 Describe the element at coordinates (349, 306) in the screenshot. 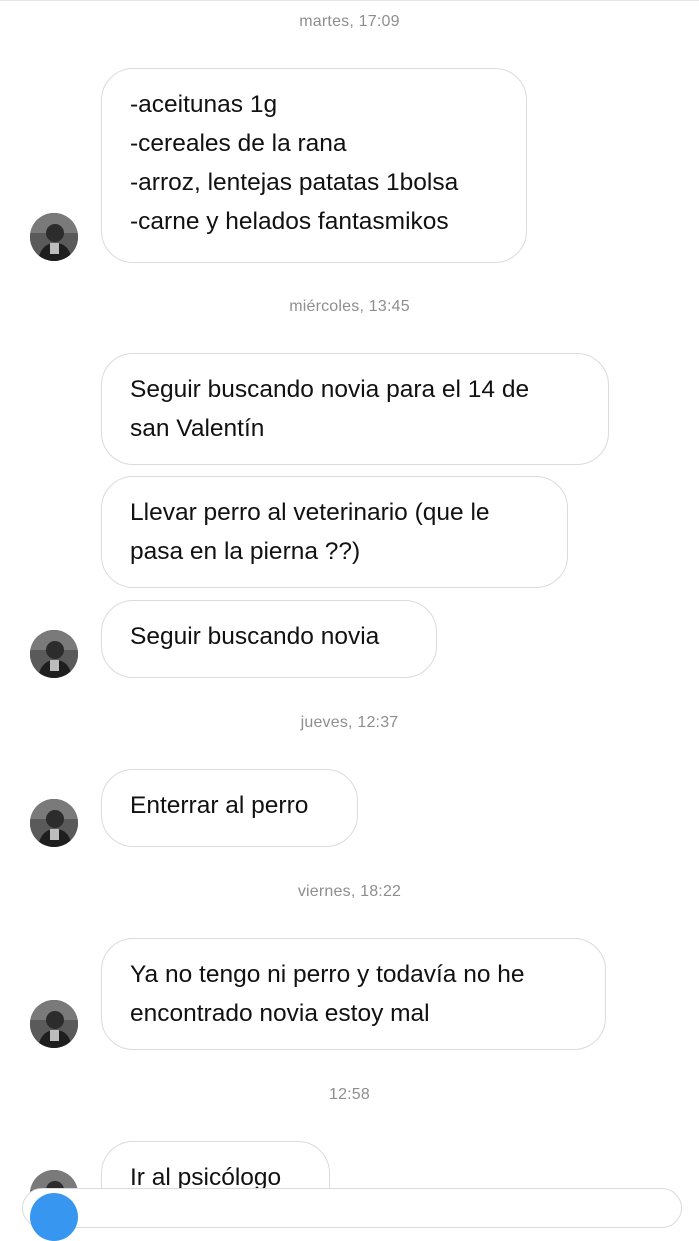

I see `timestamp-divider: miércoles, 13:45` at that location.